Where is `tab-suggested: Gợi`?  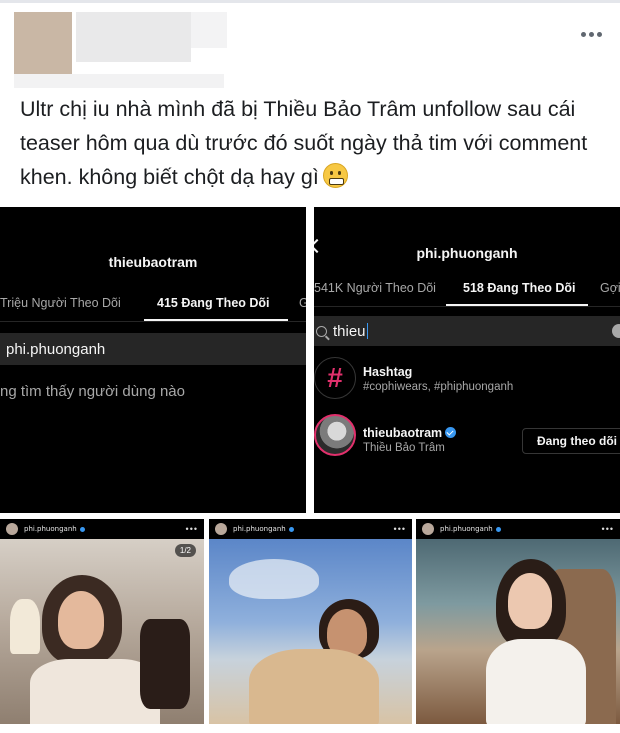 tab-suggested: Gợi is located at coordinates (610, 288).